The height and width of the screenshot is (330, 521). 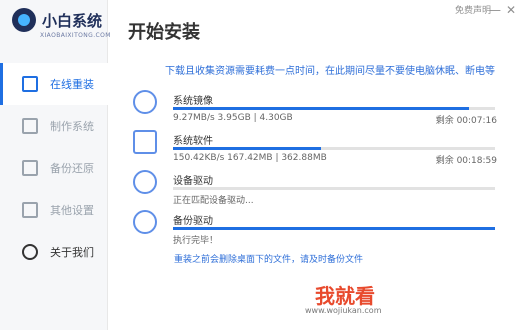 I want to click on sidebar-item-other-settings: 其他设置, so click(x=54, y=210).